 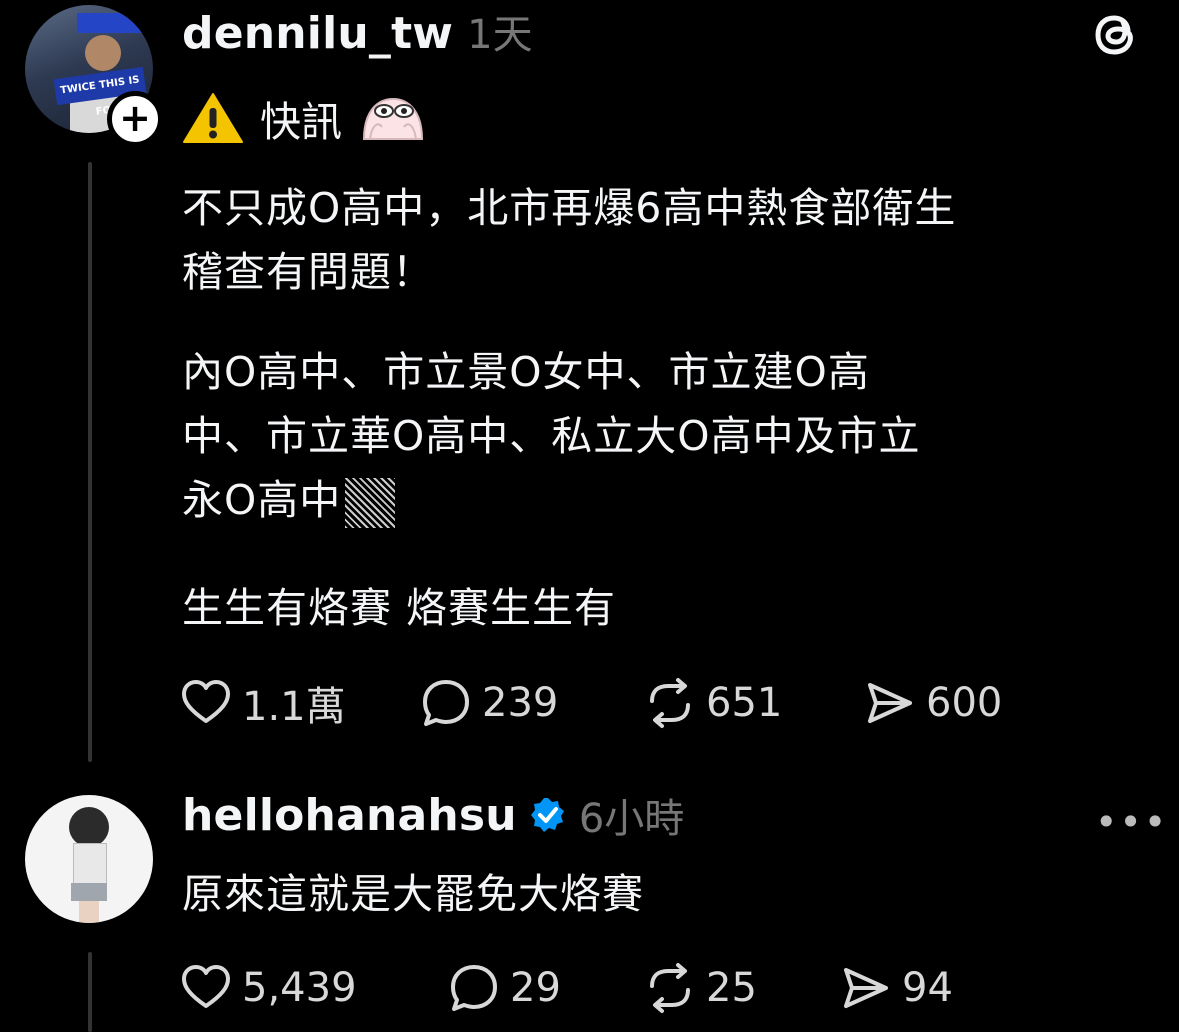 I want to click on reply-button: 239, so click(x=532, y=703).